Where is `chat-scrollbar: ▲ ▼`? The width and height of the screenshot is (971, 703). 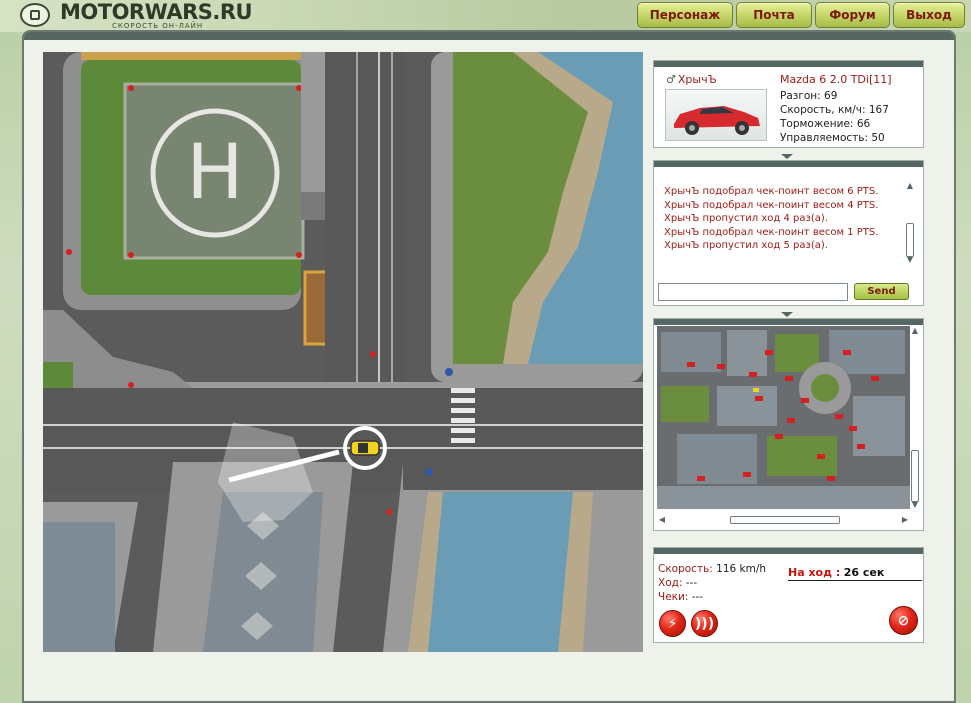
chat-scrollbar: ▲ ▼ is located at coordinates (910, 223).